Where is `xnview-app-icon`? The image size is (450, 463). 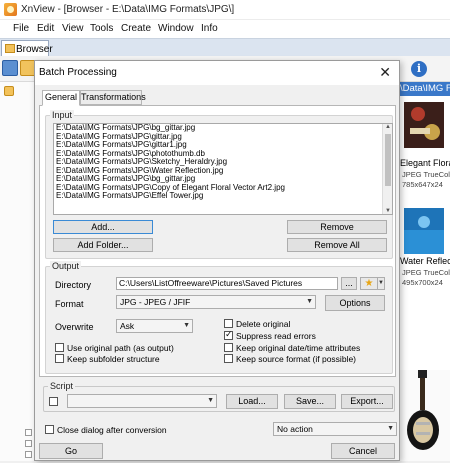 xnview-app-icon is located at coordinates (10, 9).